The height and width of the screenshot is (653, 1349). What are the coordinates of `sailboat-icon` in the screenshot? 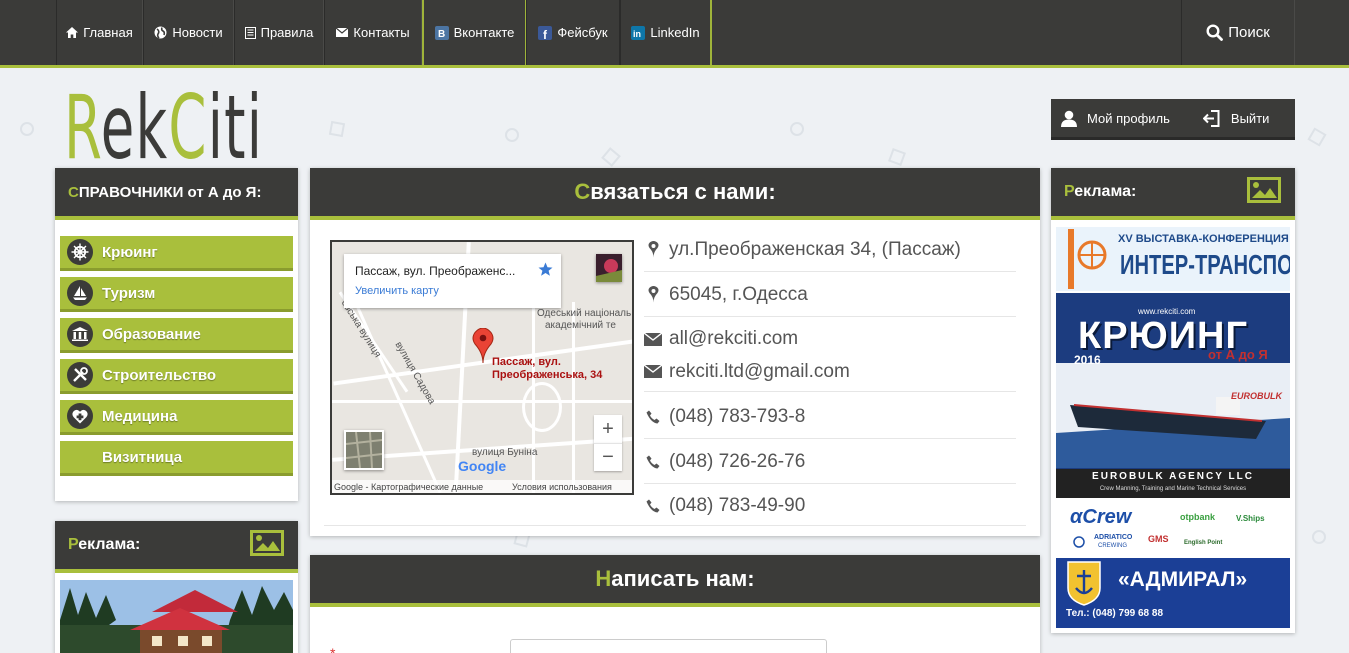 It's located at (80, 293).